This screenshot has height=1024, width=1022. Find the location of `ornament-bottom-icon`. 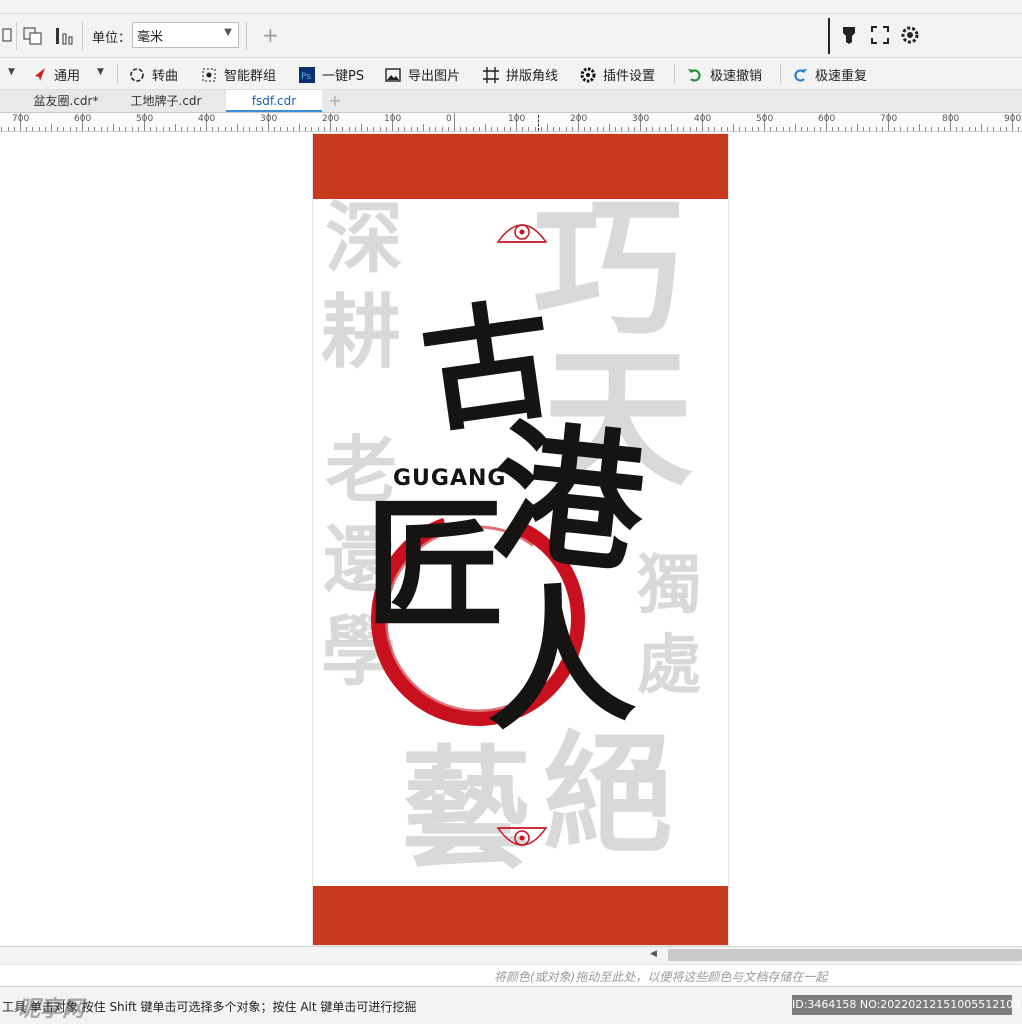

ornament-bottom-icon is located at coordinates (522, 836).